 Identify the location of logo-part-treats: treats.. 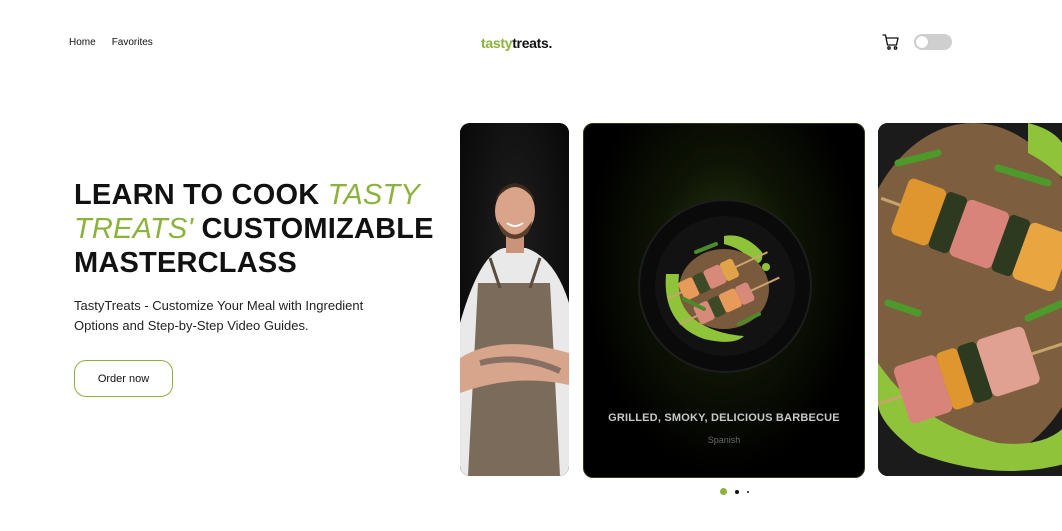
(532, 43).